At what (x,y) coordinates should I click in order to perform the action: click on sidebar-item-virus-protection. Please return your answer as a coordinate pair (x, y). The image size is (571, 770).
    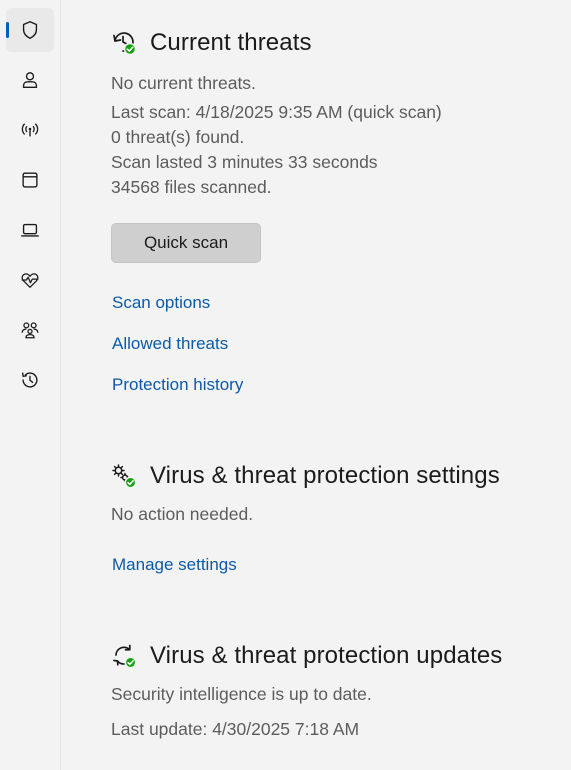
    Looking at the image, I should click on (30, 30).